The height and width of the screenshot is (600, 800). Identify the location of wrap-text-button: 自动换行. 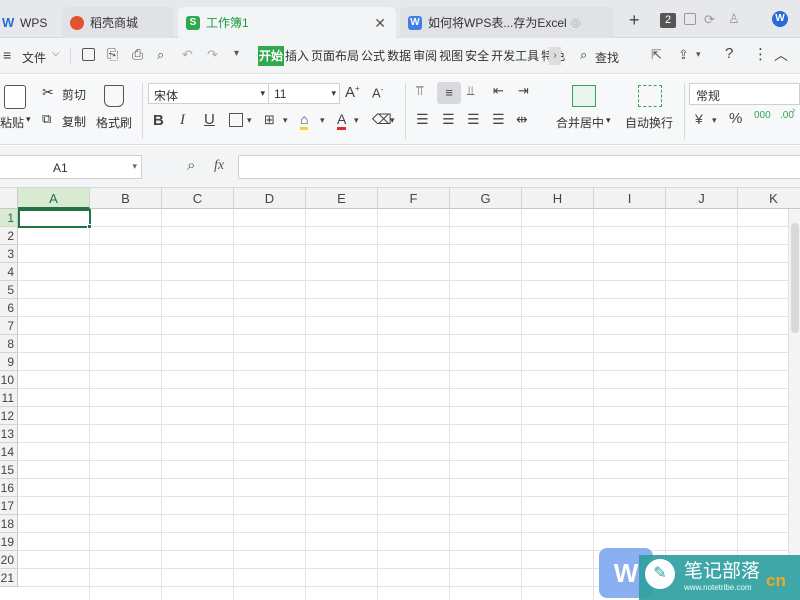
(652, 111).